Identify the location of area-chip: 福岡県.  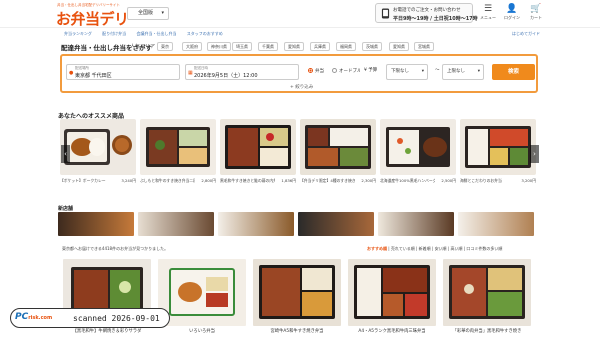
(346, 46).